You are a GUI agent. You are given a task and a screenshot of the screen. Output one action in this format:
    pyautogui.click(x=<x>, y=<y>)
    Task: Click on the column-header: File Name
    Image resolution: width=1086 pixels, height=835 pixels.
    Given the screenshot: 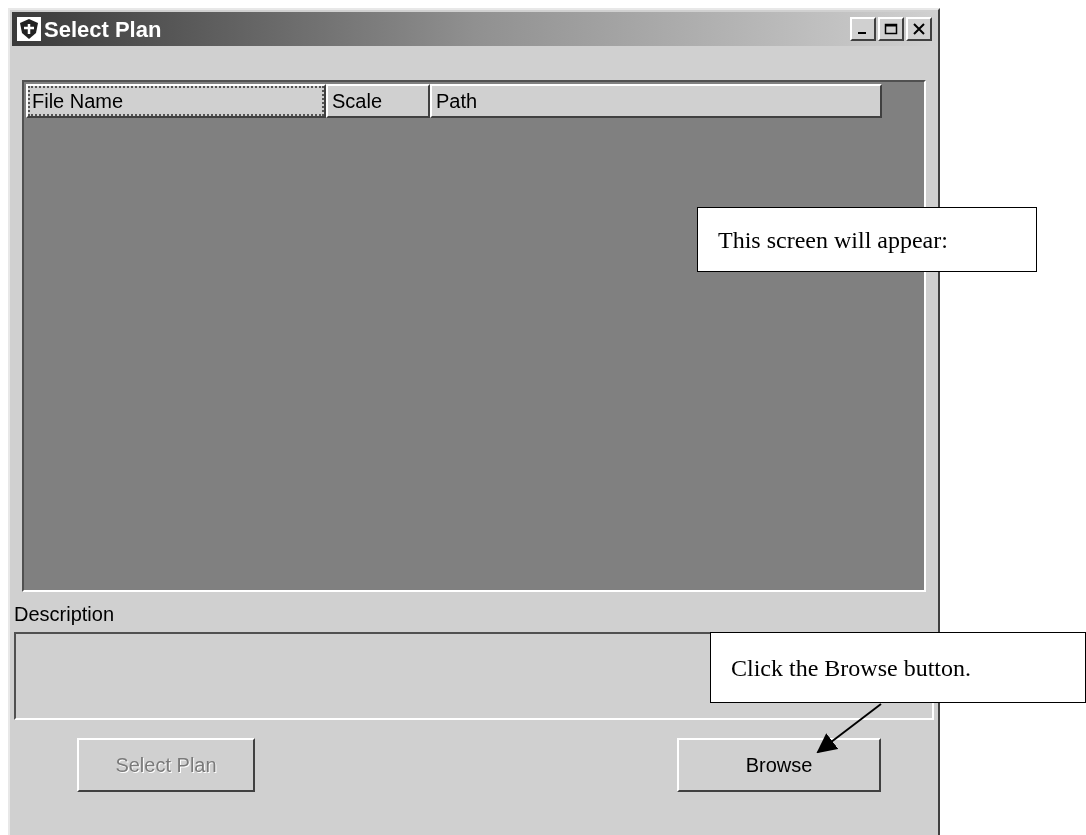 What is the action you would take?
    pyautogui.click(x=176, y=101)
    